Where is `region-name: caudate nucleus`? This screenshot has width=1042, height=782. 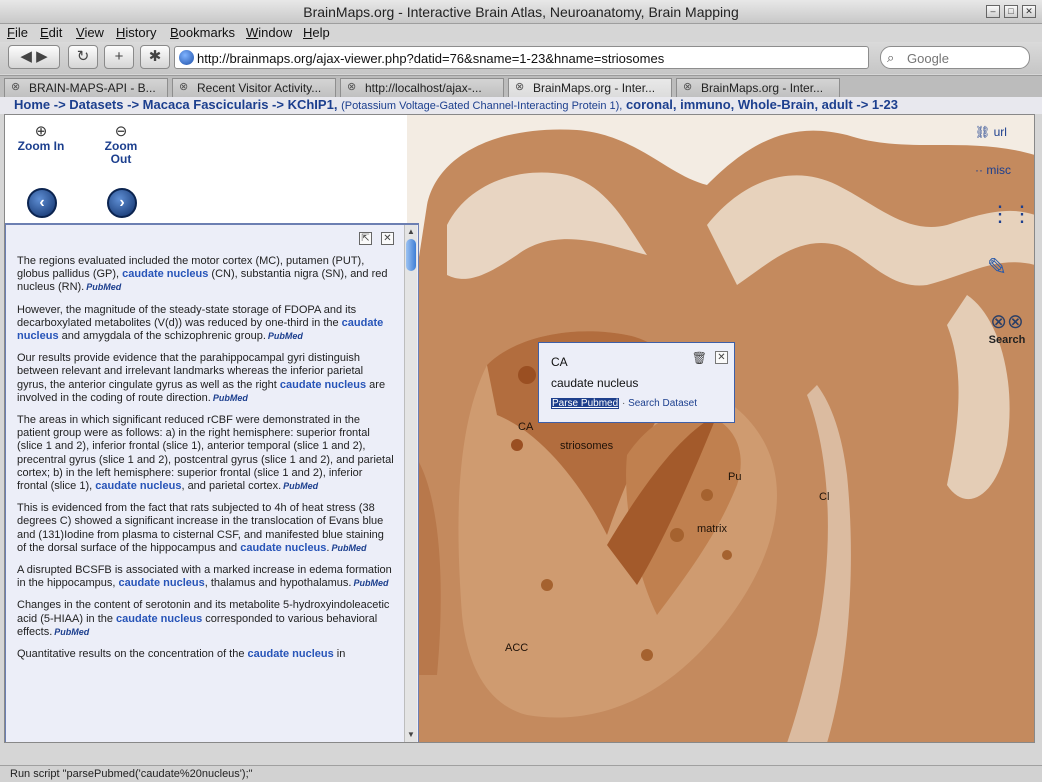 region-name: caudate nucleus is located at coordinates (595, 383).